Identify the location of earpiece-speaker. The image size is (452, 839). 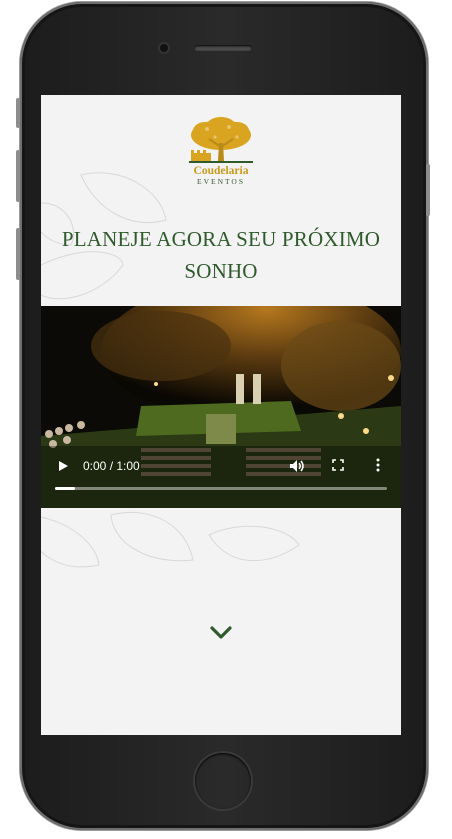
(223, 48).